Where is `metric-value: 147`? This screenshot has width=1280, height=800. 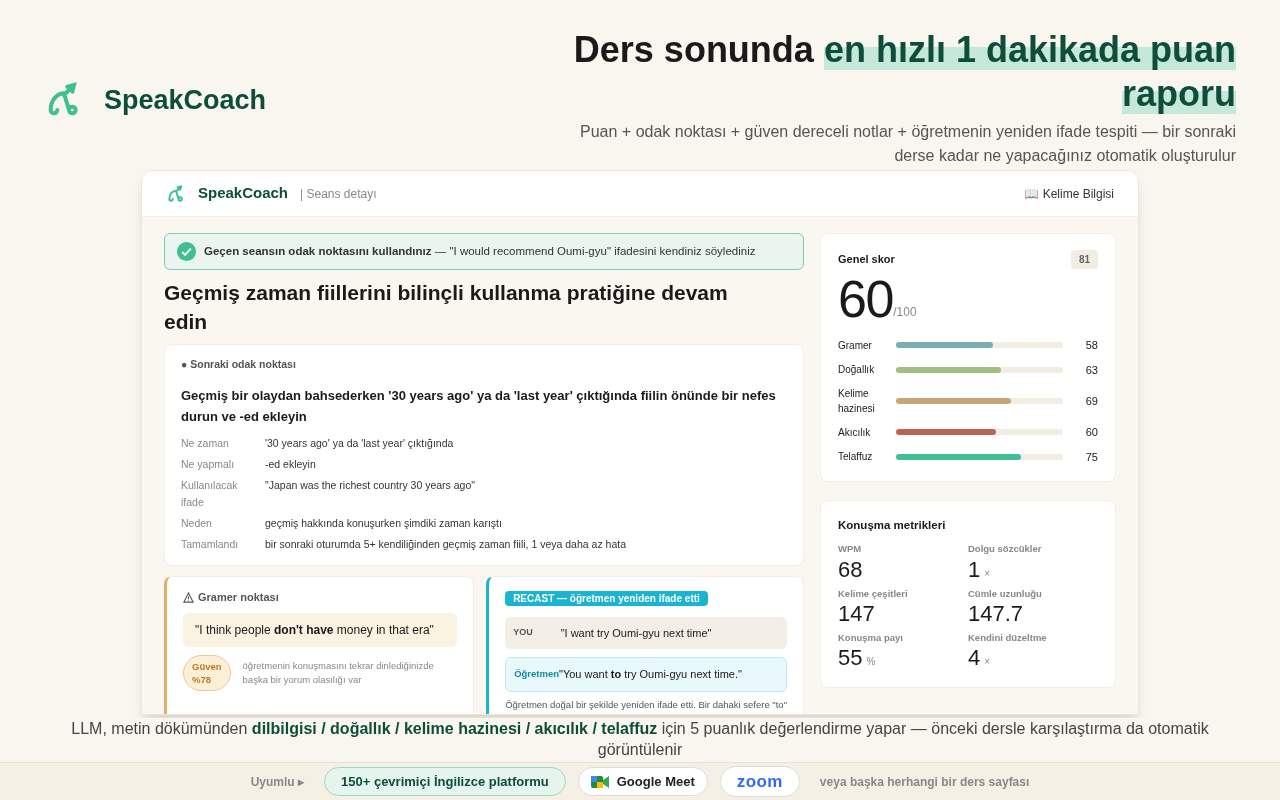
metric-value: 147 is located at coordinates (856, 613).